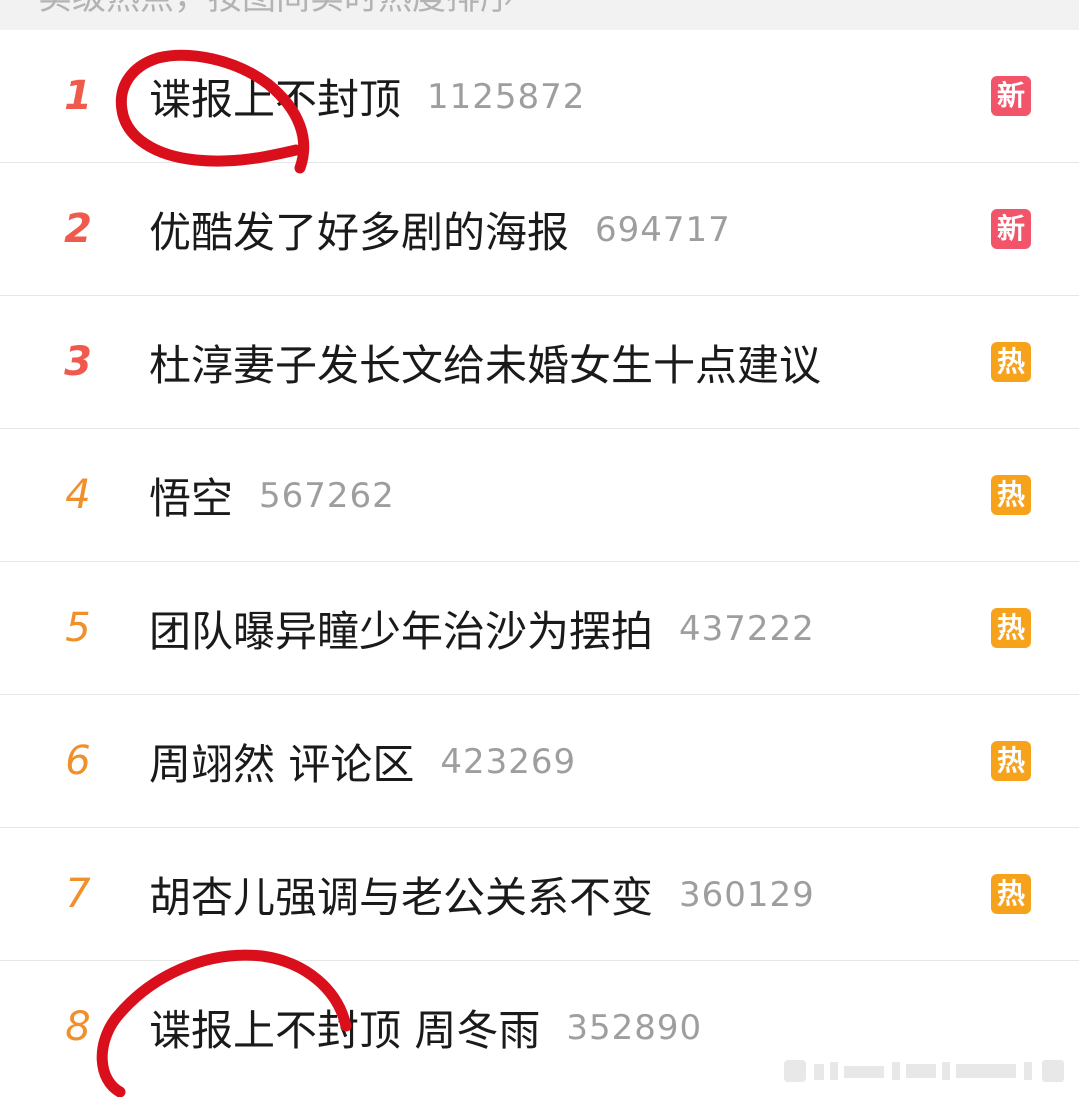 The width and height of the screenshot is (1079, 1097). I want to click on topic-title: 优酷发了好多剧的海报, so click(359, 229).